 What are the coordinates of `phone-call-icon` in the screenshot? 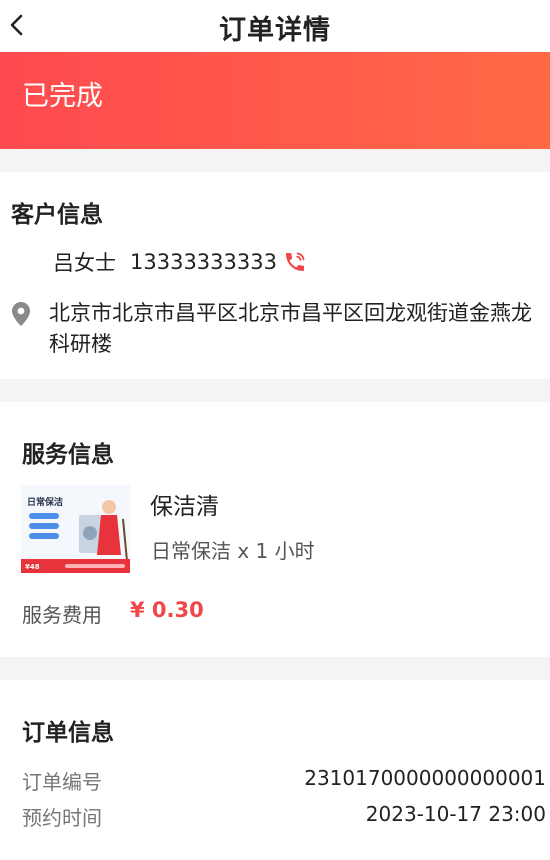 It's located at (295, 262).